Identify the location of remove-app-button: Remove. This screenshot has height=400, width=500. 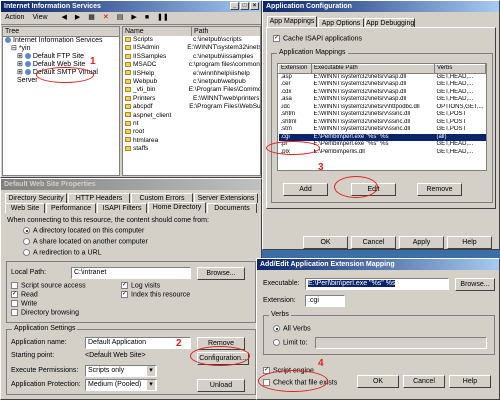
(221, 343).